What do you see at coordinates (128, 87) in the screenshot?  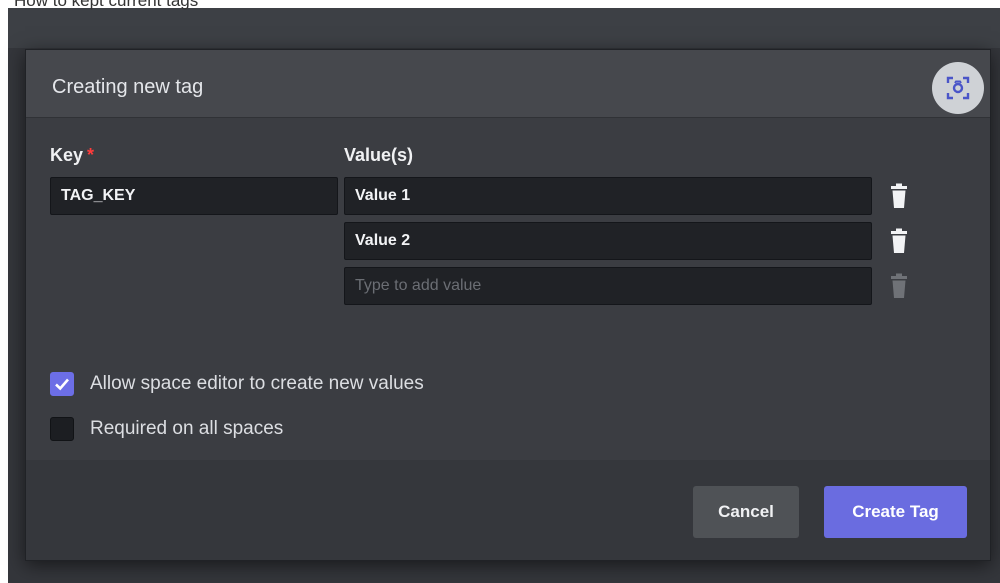 I see `dialog-title: Creating new tag` at bounding box center [128, 87].